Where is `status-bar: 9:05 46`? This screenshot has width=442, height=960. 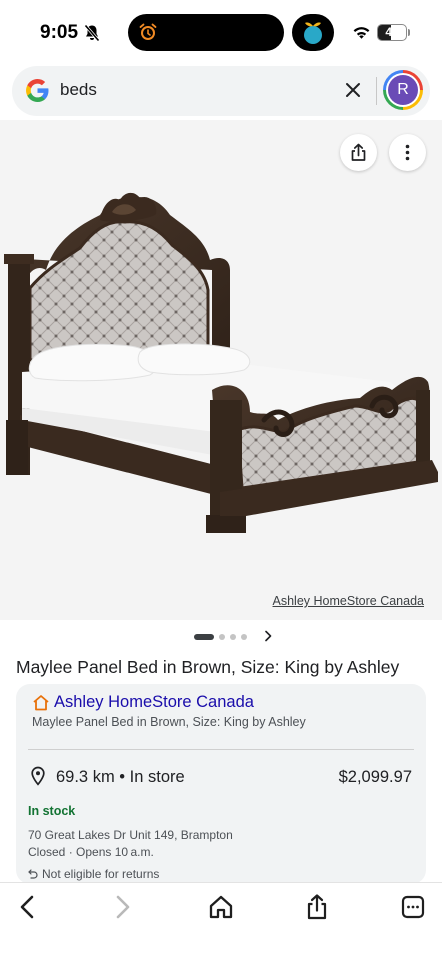
status-bar: 9:05 46 is located at coordinates (221, 31).